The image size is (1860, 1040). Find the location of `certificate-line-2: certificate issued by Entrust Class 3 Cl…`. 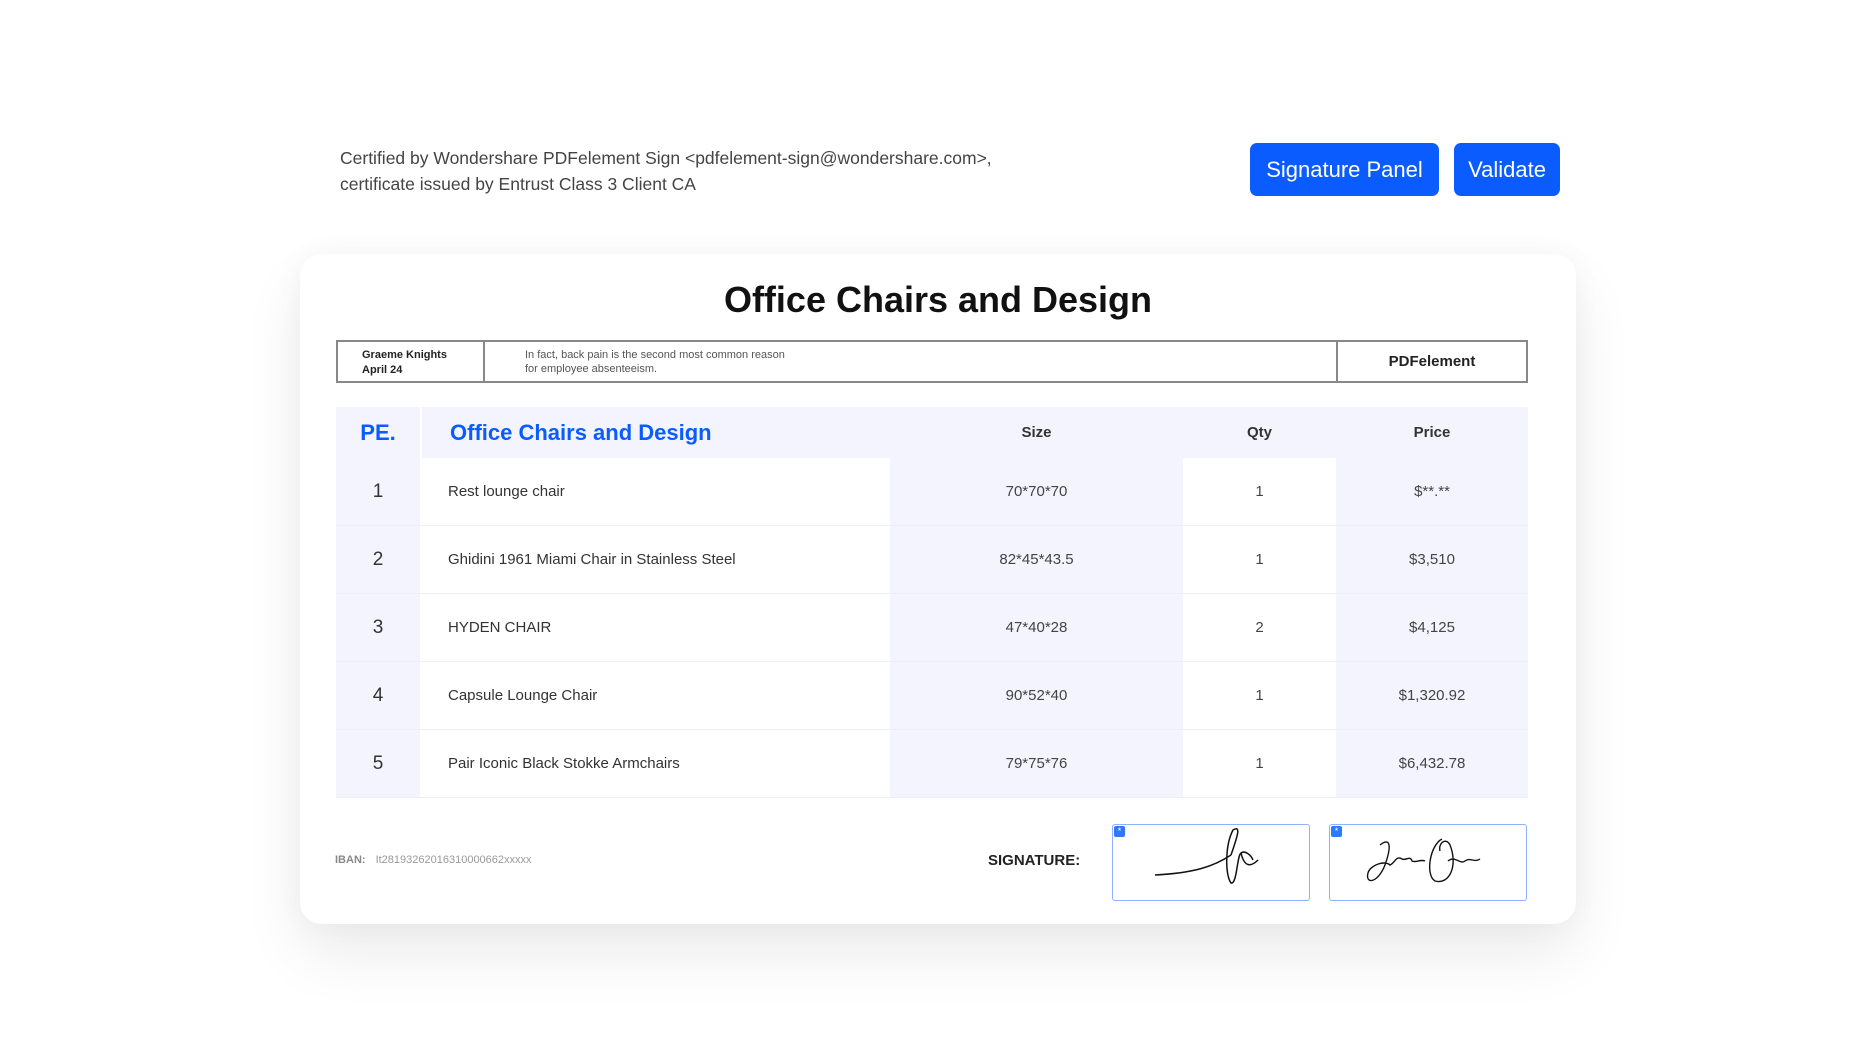

certificate-line-2: certificate issued by Entrust Class 3 Cl… is located at coordinates (518, 184).